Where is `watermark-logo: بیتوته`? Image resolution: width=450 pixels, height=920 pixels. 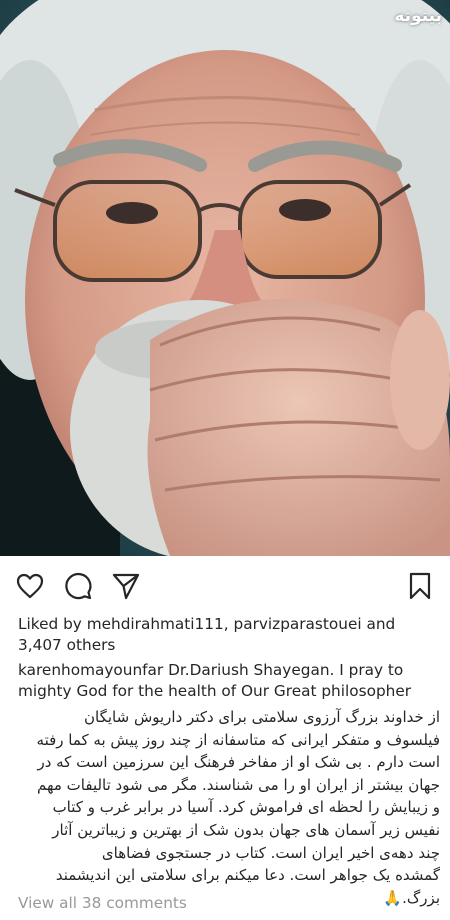 watermark-logo: بیتوته is located at coordinates (418, 16).